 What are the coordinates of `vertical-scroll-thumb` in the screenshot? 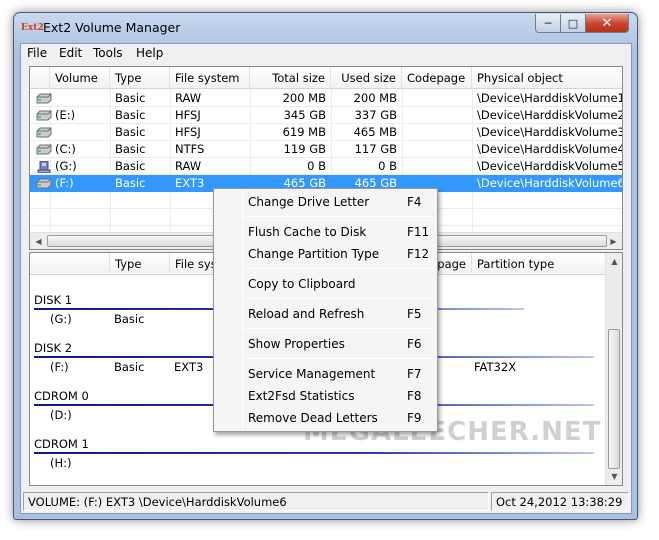 It's located at (614, 399).